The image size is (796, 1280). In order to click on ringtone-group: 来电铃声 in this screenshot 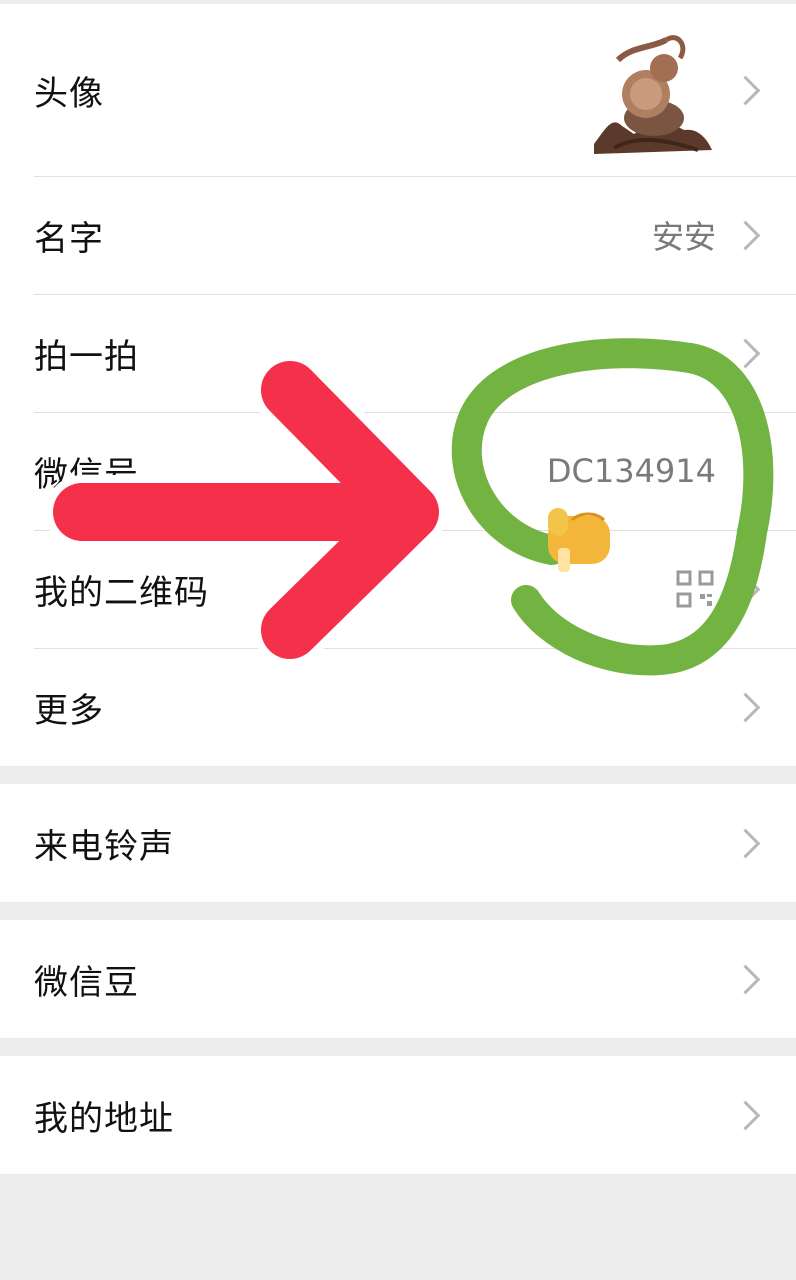, I will do `click(398, 843)`.